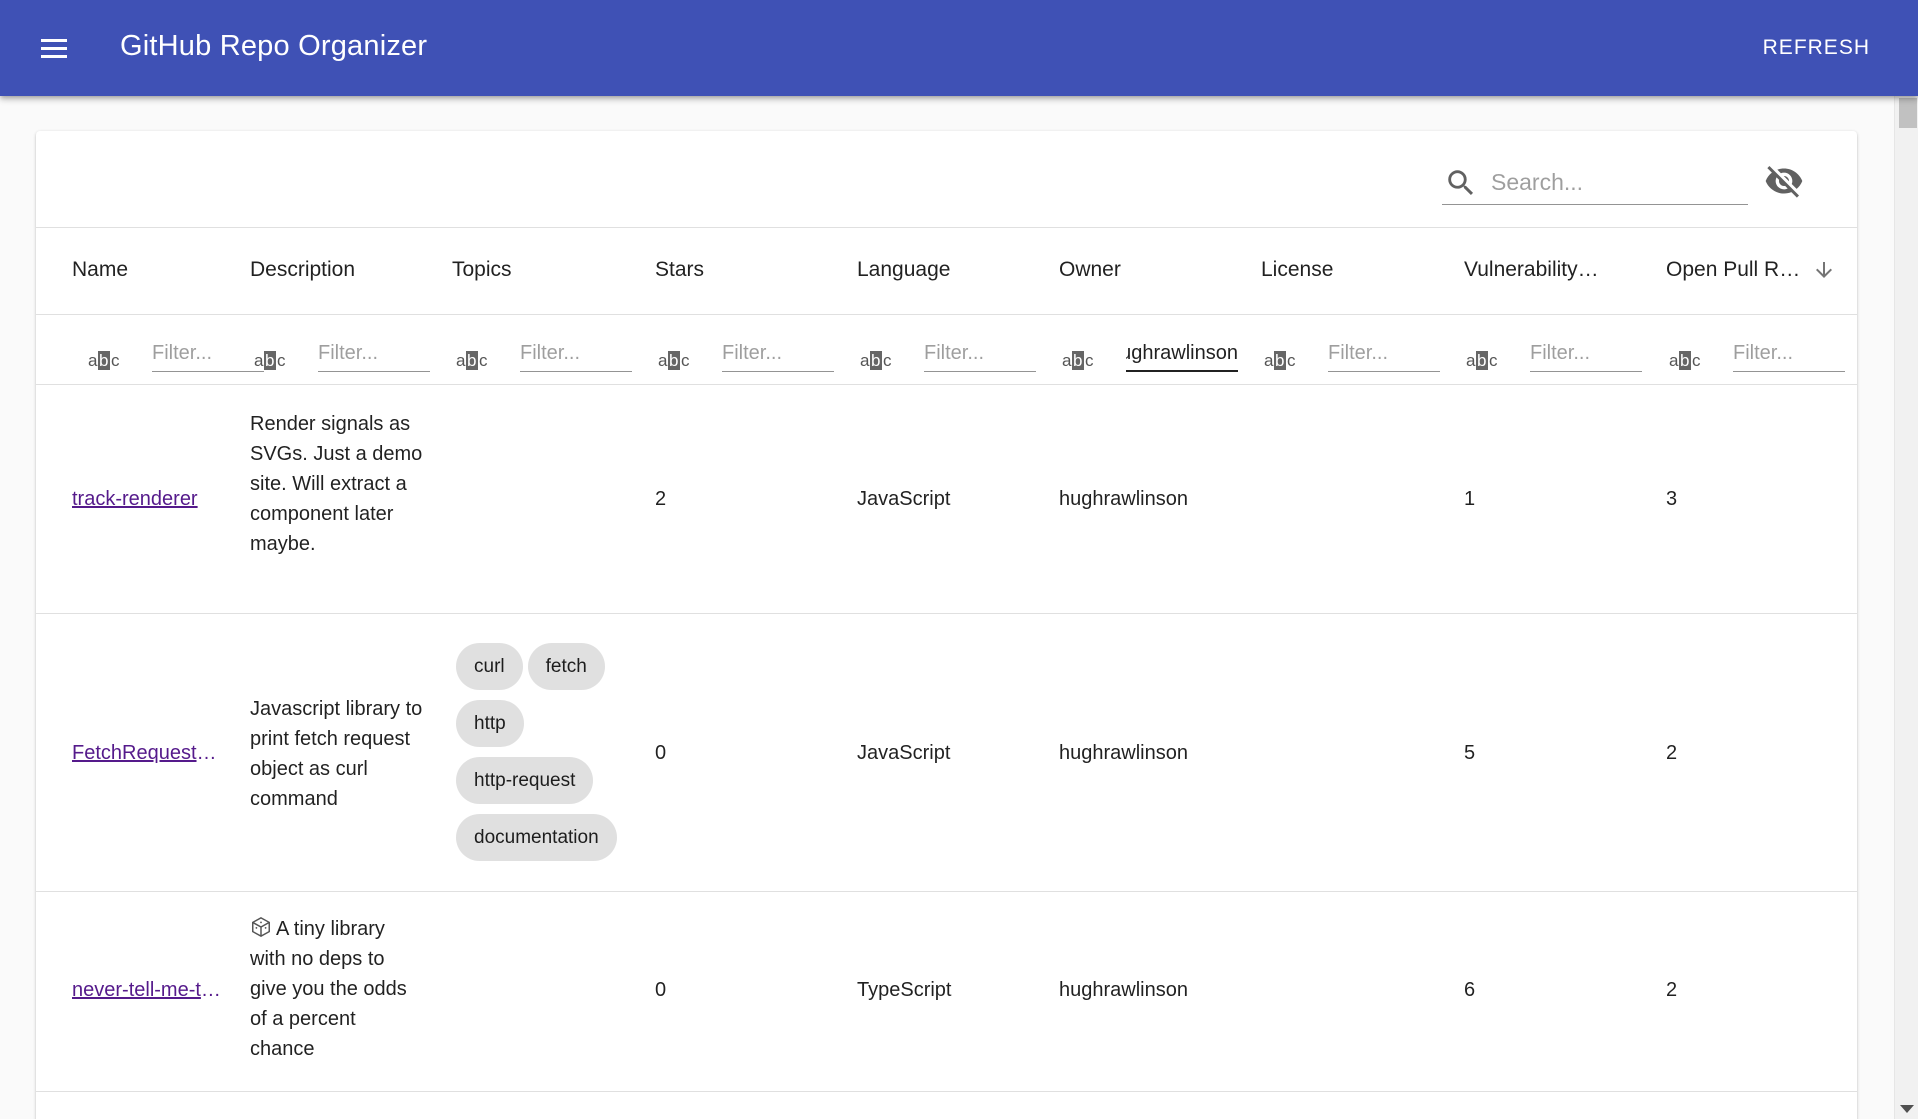 This screenshot has width=1918, height=1119. Describe the element at coordinates (946, 179) in the screenshot. I see `table-toolbar` at that location.